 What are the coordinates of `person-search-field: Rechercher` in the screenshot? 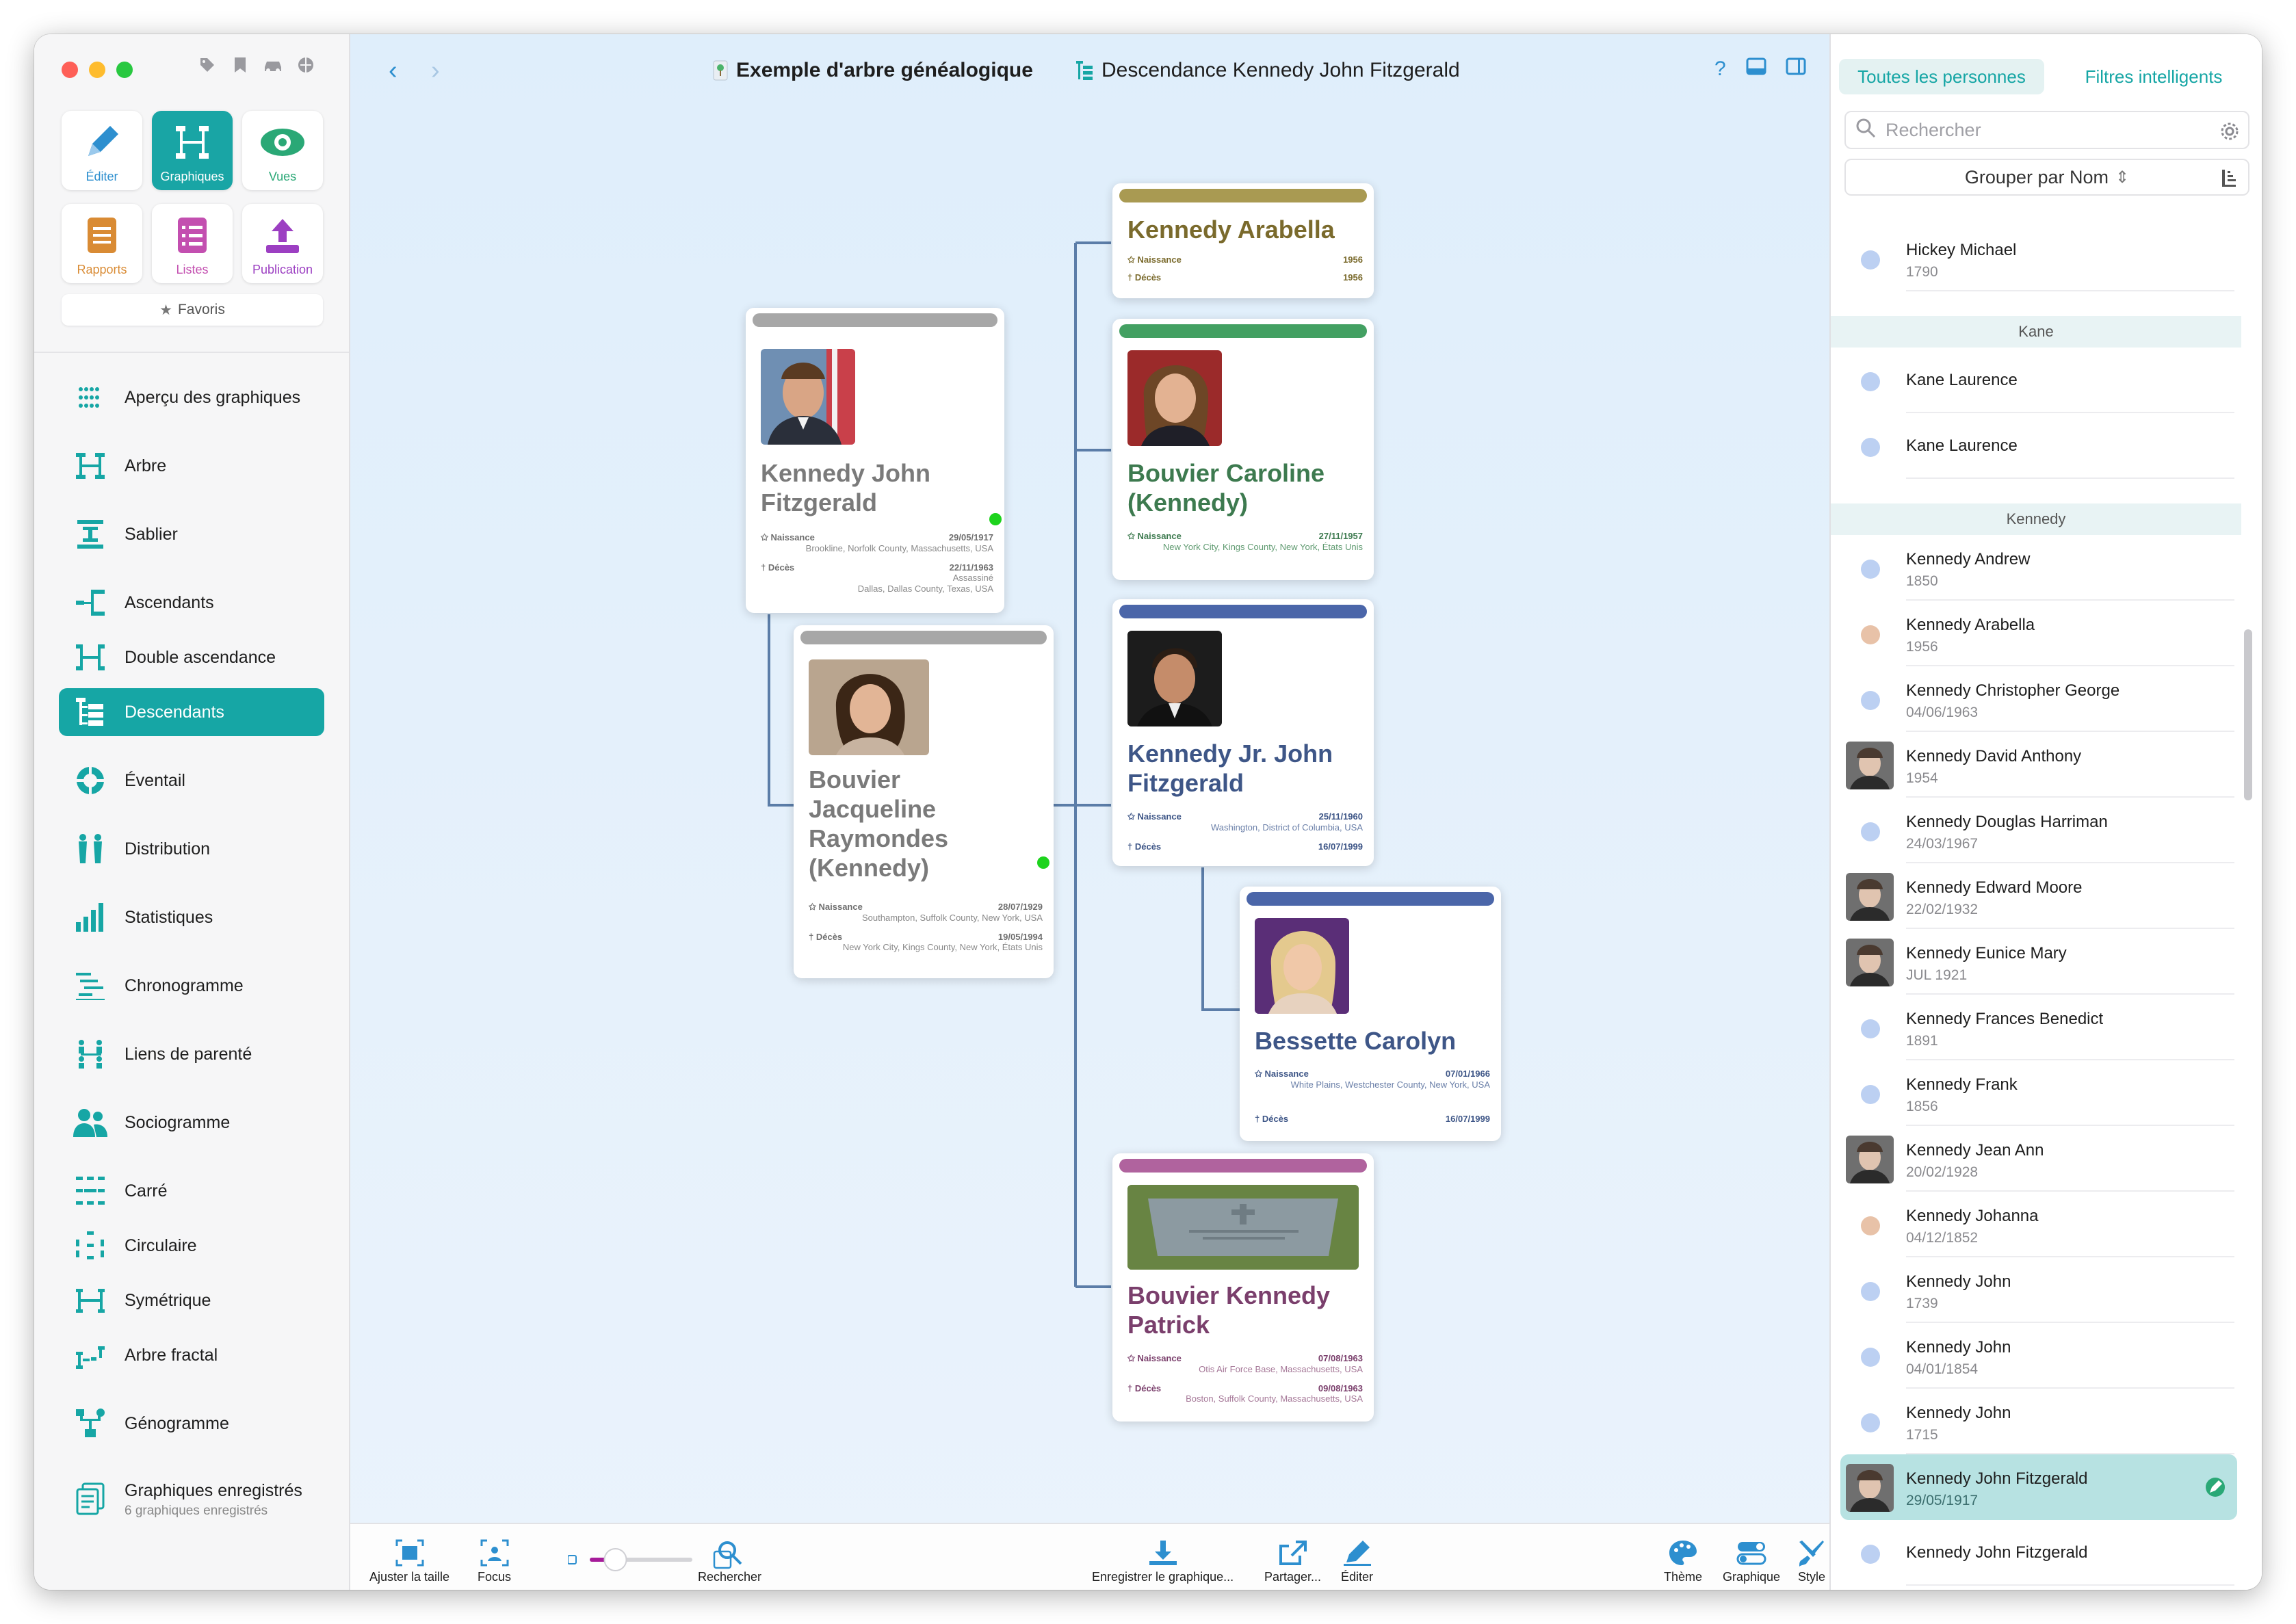 It's located at (2046, 130).